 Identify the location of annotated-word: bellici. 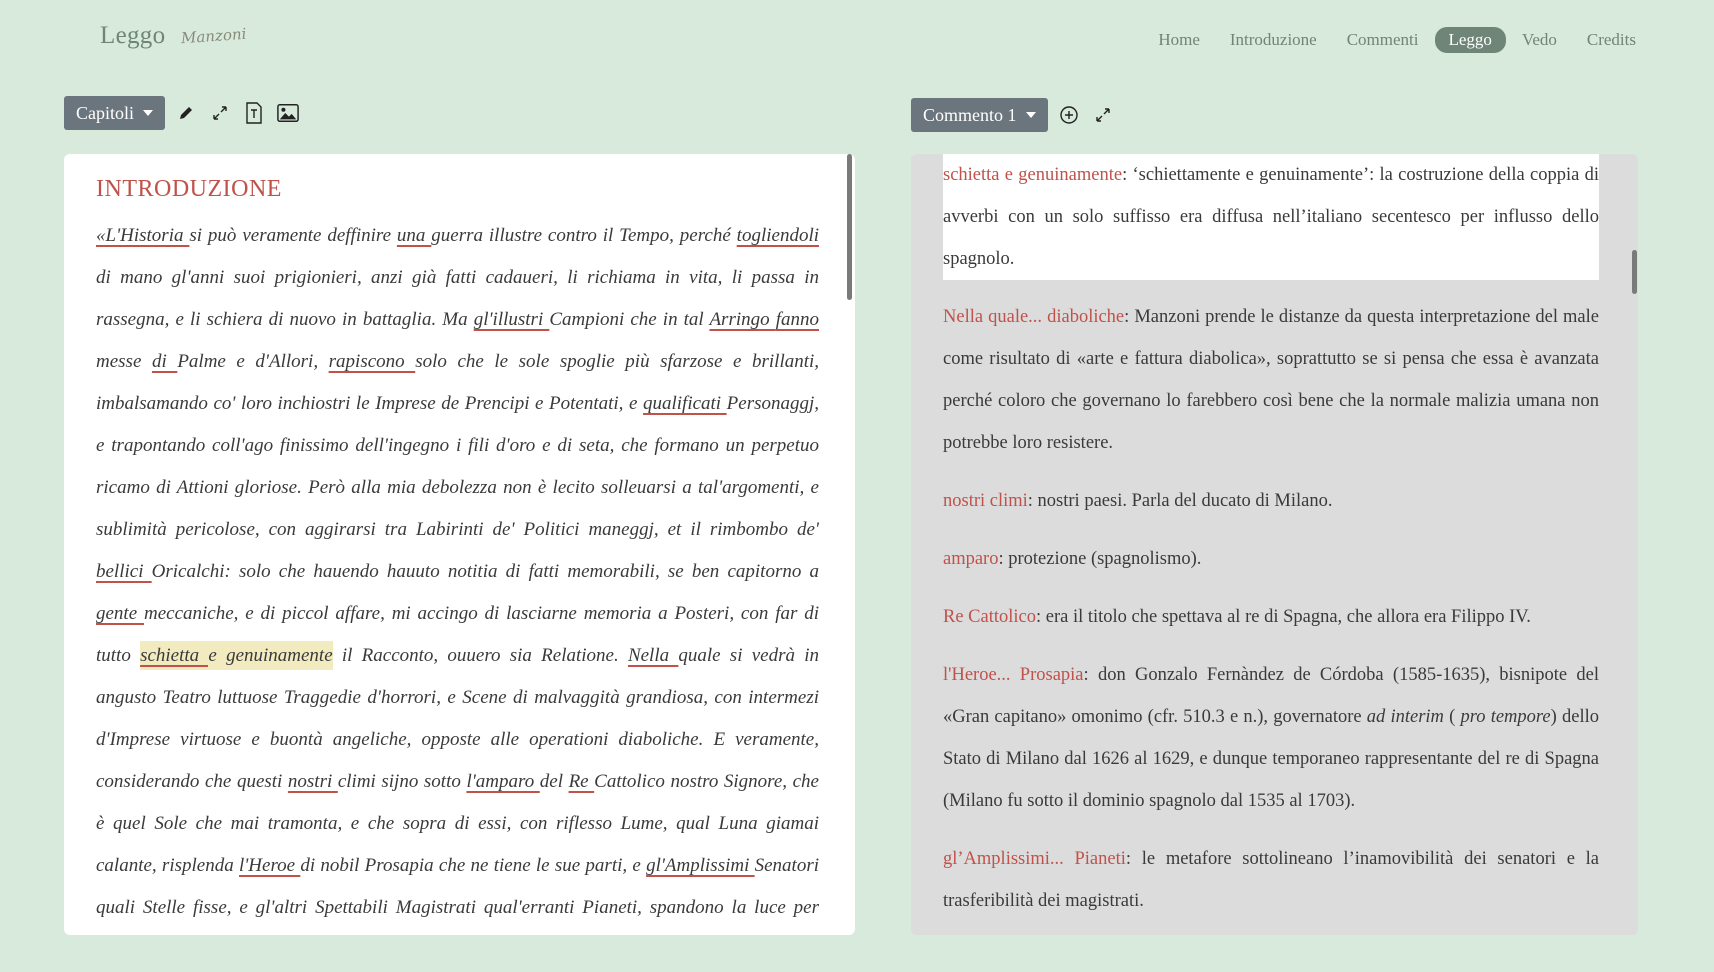
(124, 571).